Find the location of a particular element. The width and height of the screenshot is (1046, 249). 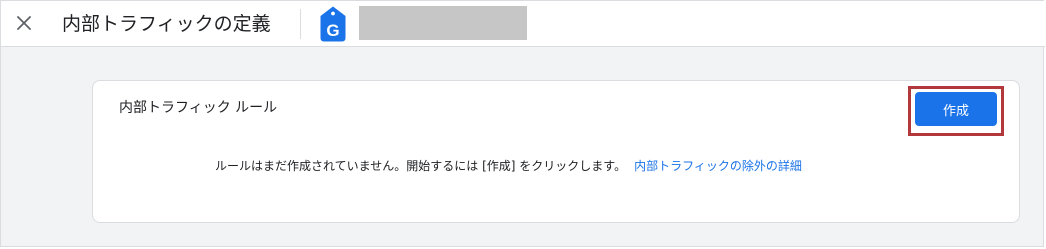

header-divider is located at coordinates (300, 24).